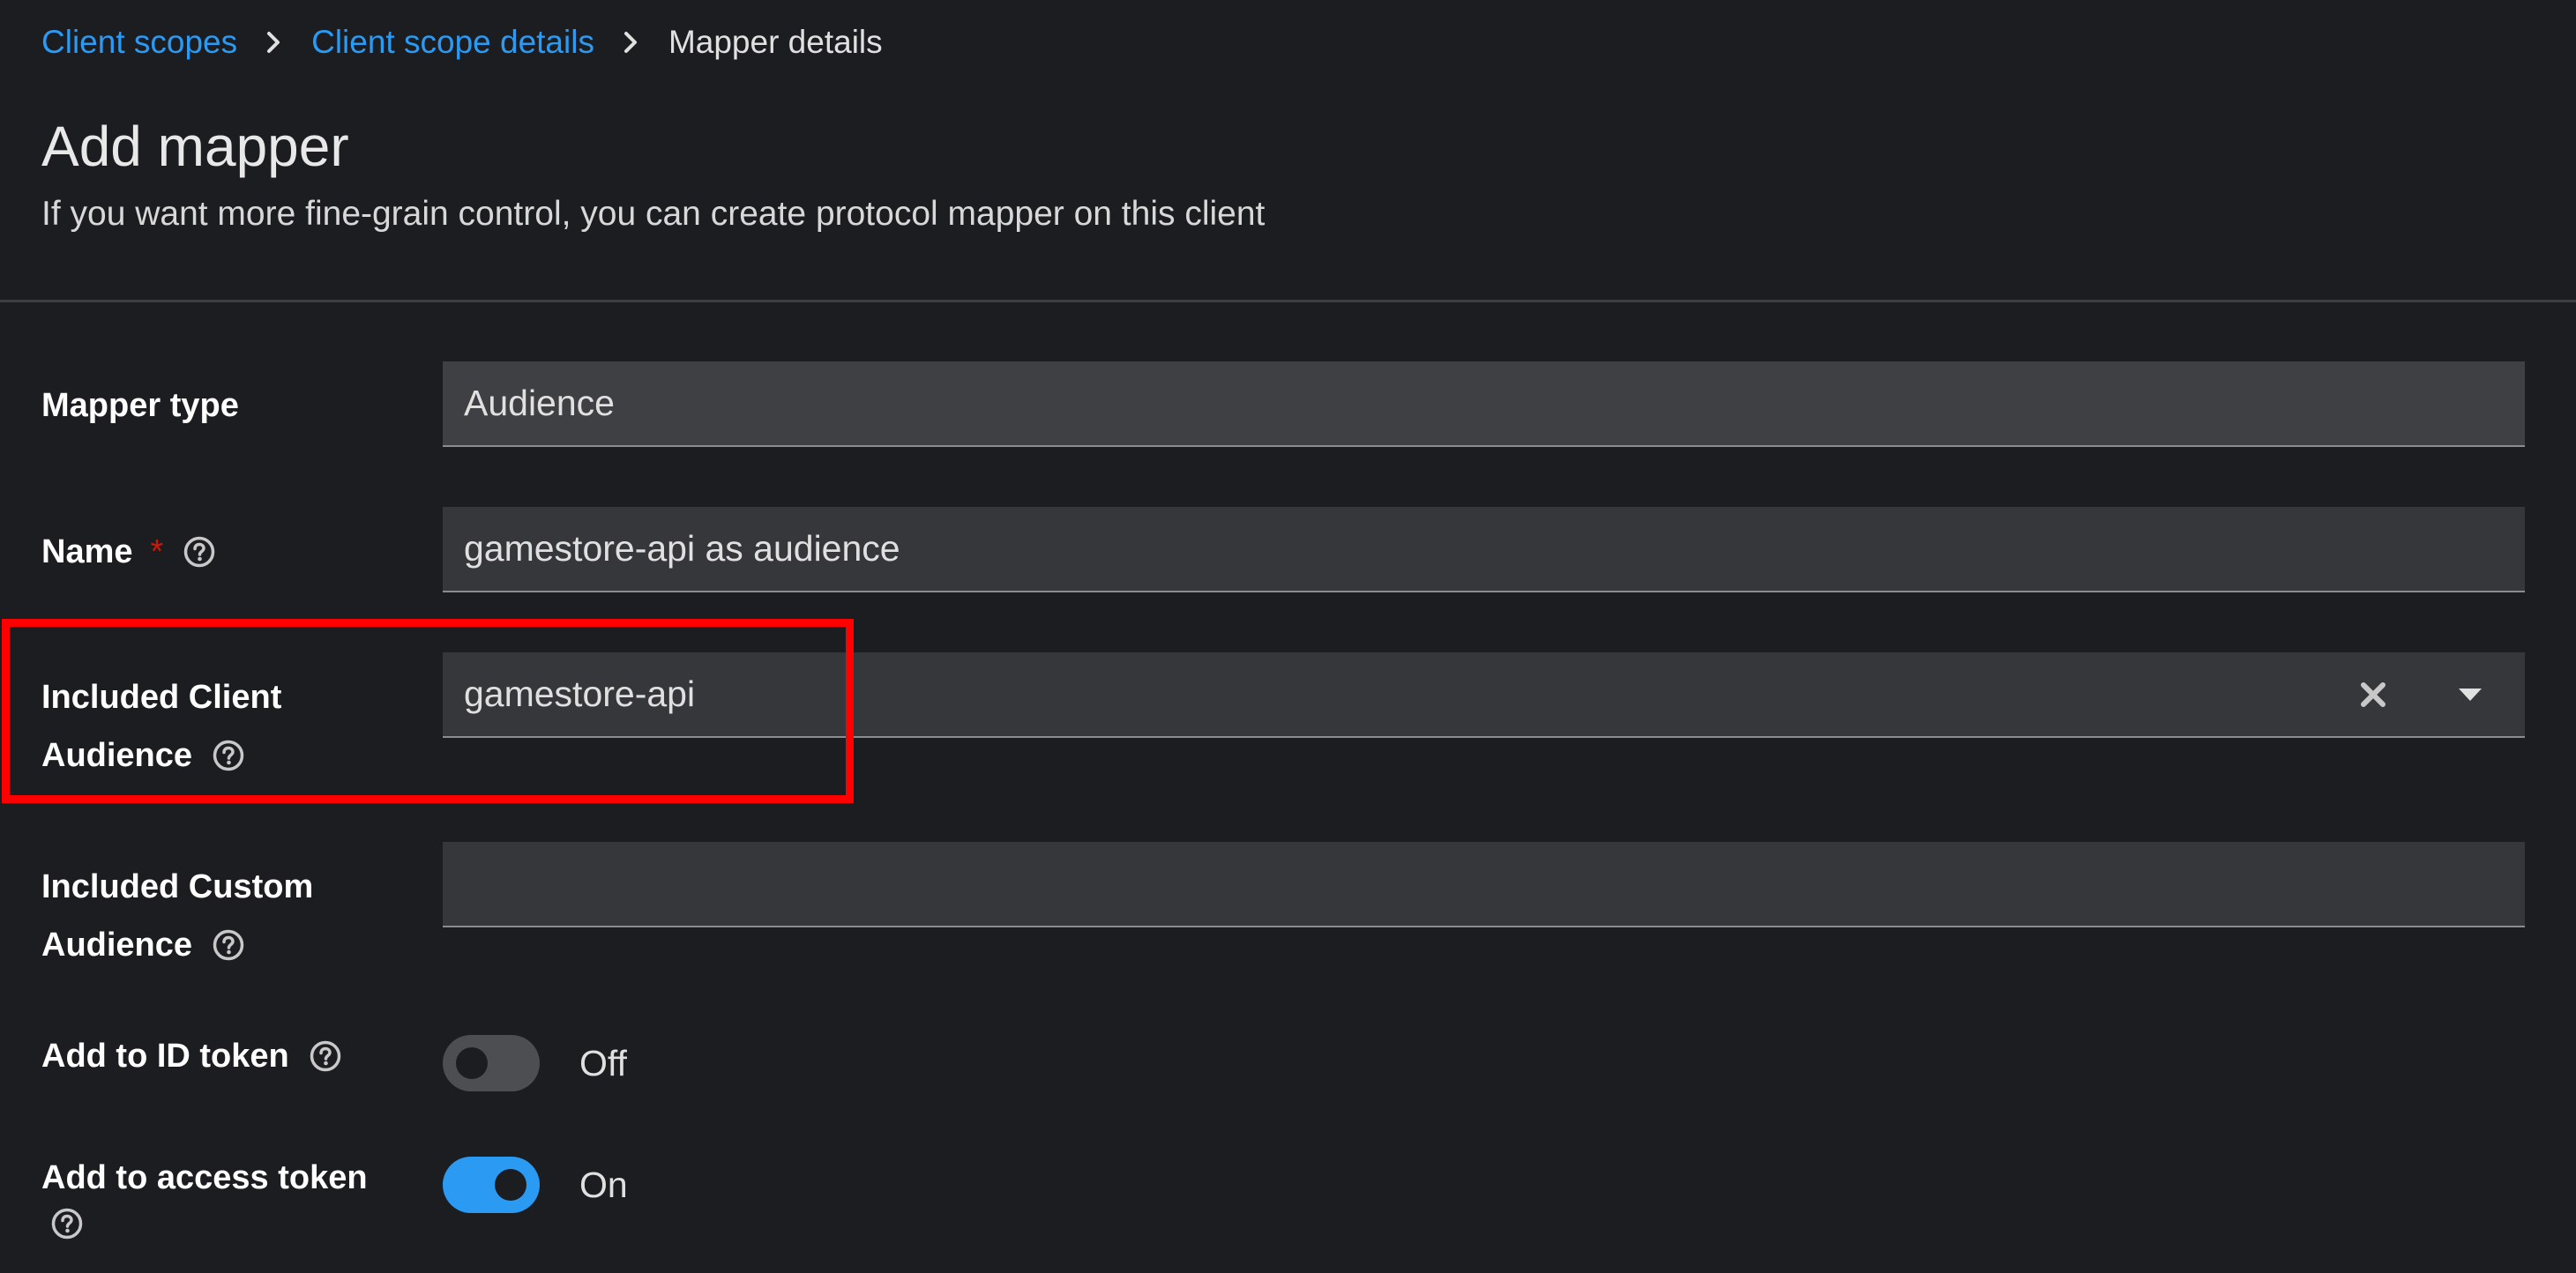 The width and height of the screenshot is (2576, 1273). Describe the element at coordinates (177, 886) in the screenshot. I see `included-custom-audience-label-line1: Included Custom` at that location.